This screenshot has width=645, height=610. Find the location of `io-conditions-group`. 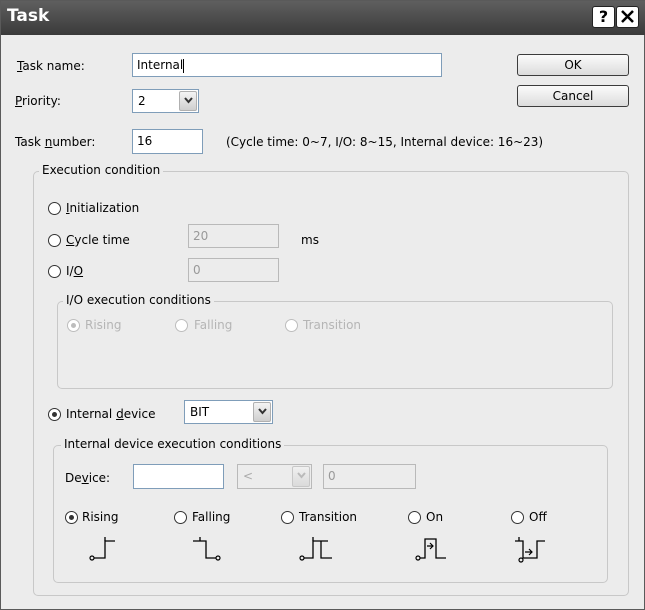

io-conditions-group is located at coordinates (335, 345).